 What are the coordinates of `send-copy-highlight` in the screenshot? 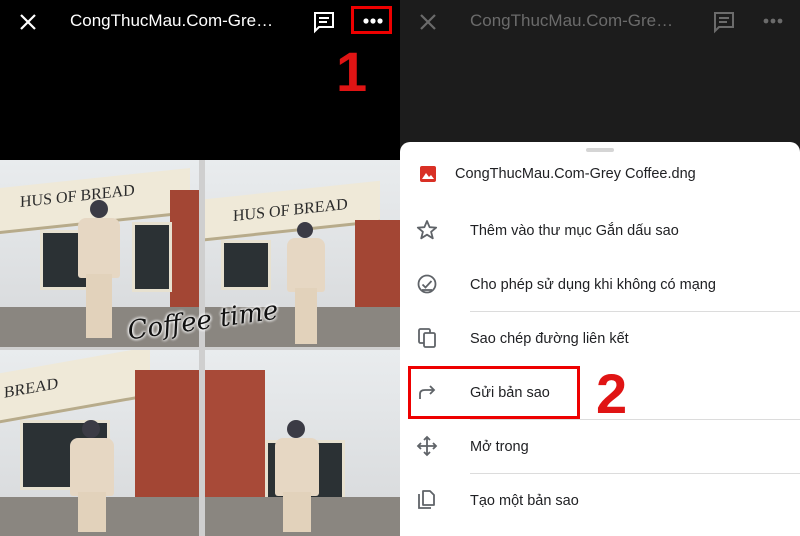 It's located at (494, 392).